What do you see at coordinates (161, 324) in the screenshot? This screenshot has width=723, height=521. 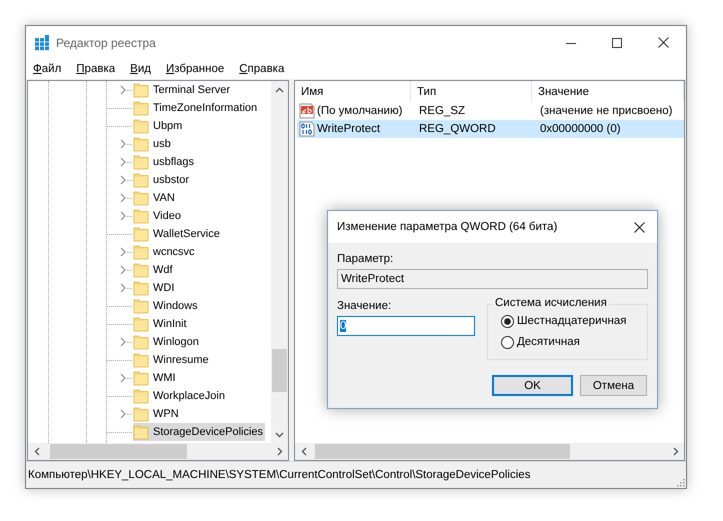 I see `tree-item: WinInit` at bounding box center [161, 324].